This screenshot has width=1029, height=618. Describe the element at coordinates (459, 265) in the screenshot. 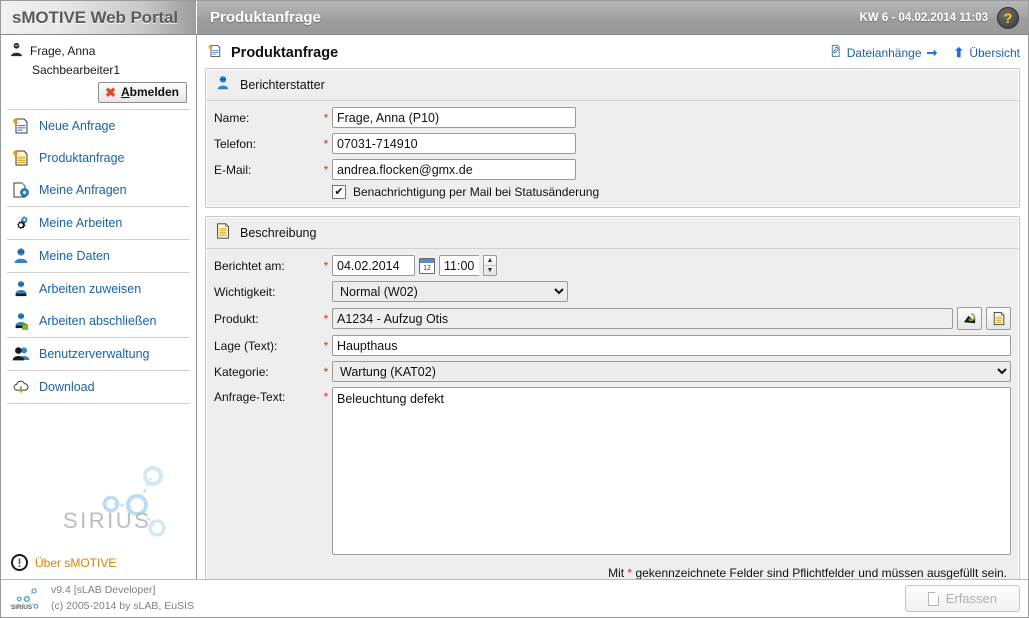

I see `reported-time-input` at that location.